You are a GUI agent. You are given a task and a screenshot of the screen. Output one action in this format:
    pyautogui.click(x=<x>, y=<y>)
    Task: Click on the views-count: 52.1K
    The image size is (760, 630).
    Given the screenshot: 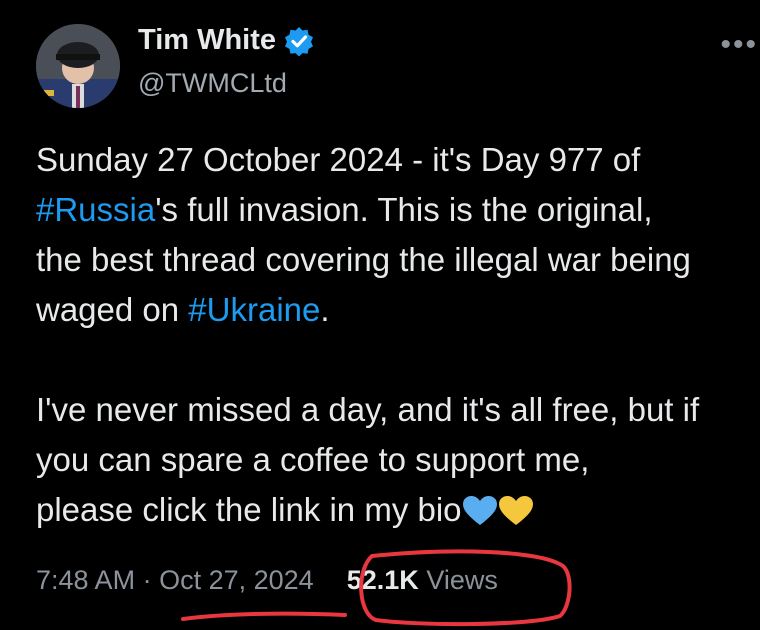 What is the action you would take?
    pyautogui.click(x=382, y=580)
    